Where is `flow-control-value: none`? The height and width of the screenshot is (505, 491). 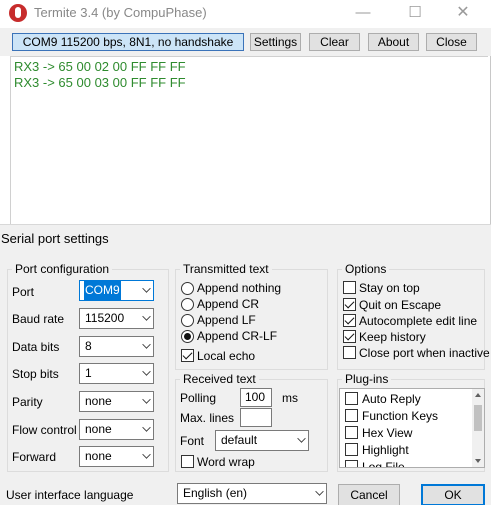 flow-control-value: none is located at coordinates (98, 429).